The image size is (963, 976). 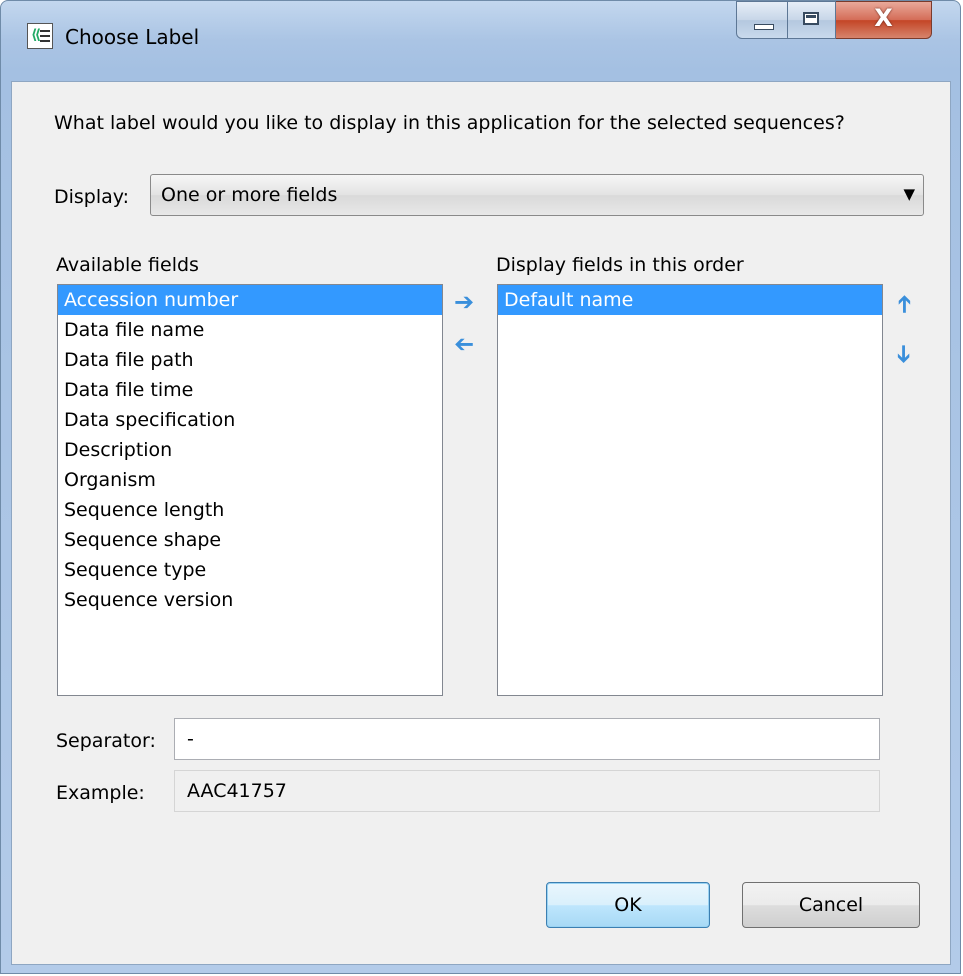 I want to click on close-button: X, so click(x=884, y=20).